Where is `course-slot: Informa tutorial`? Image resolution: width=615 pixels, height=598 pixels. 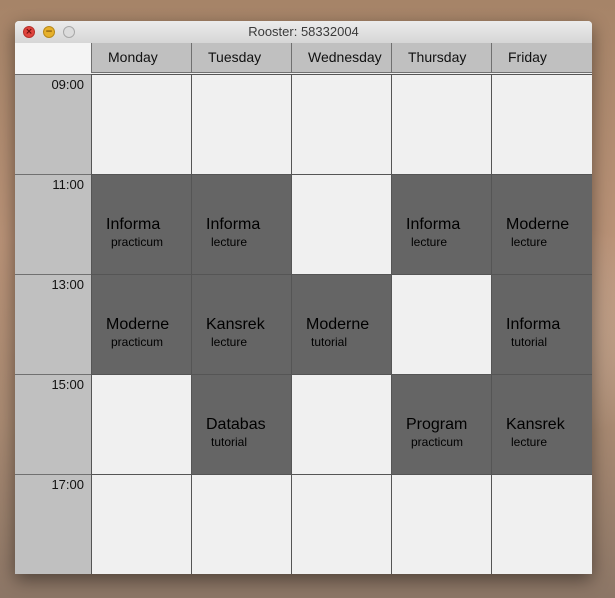 course-slot: Informa tutorial is located at coordinates (541, 324).